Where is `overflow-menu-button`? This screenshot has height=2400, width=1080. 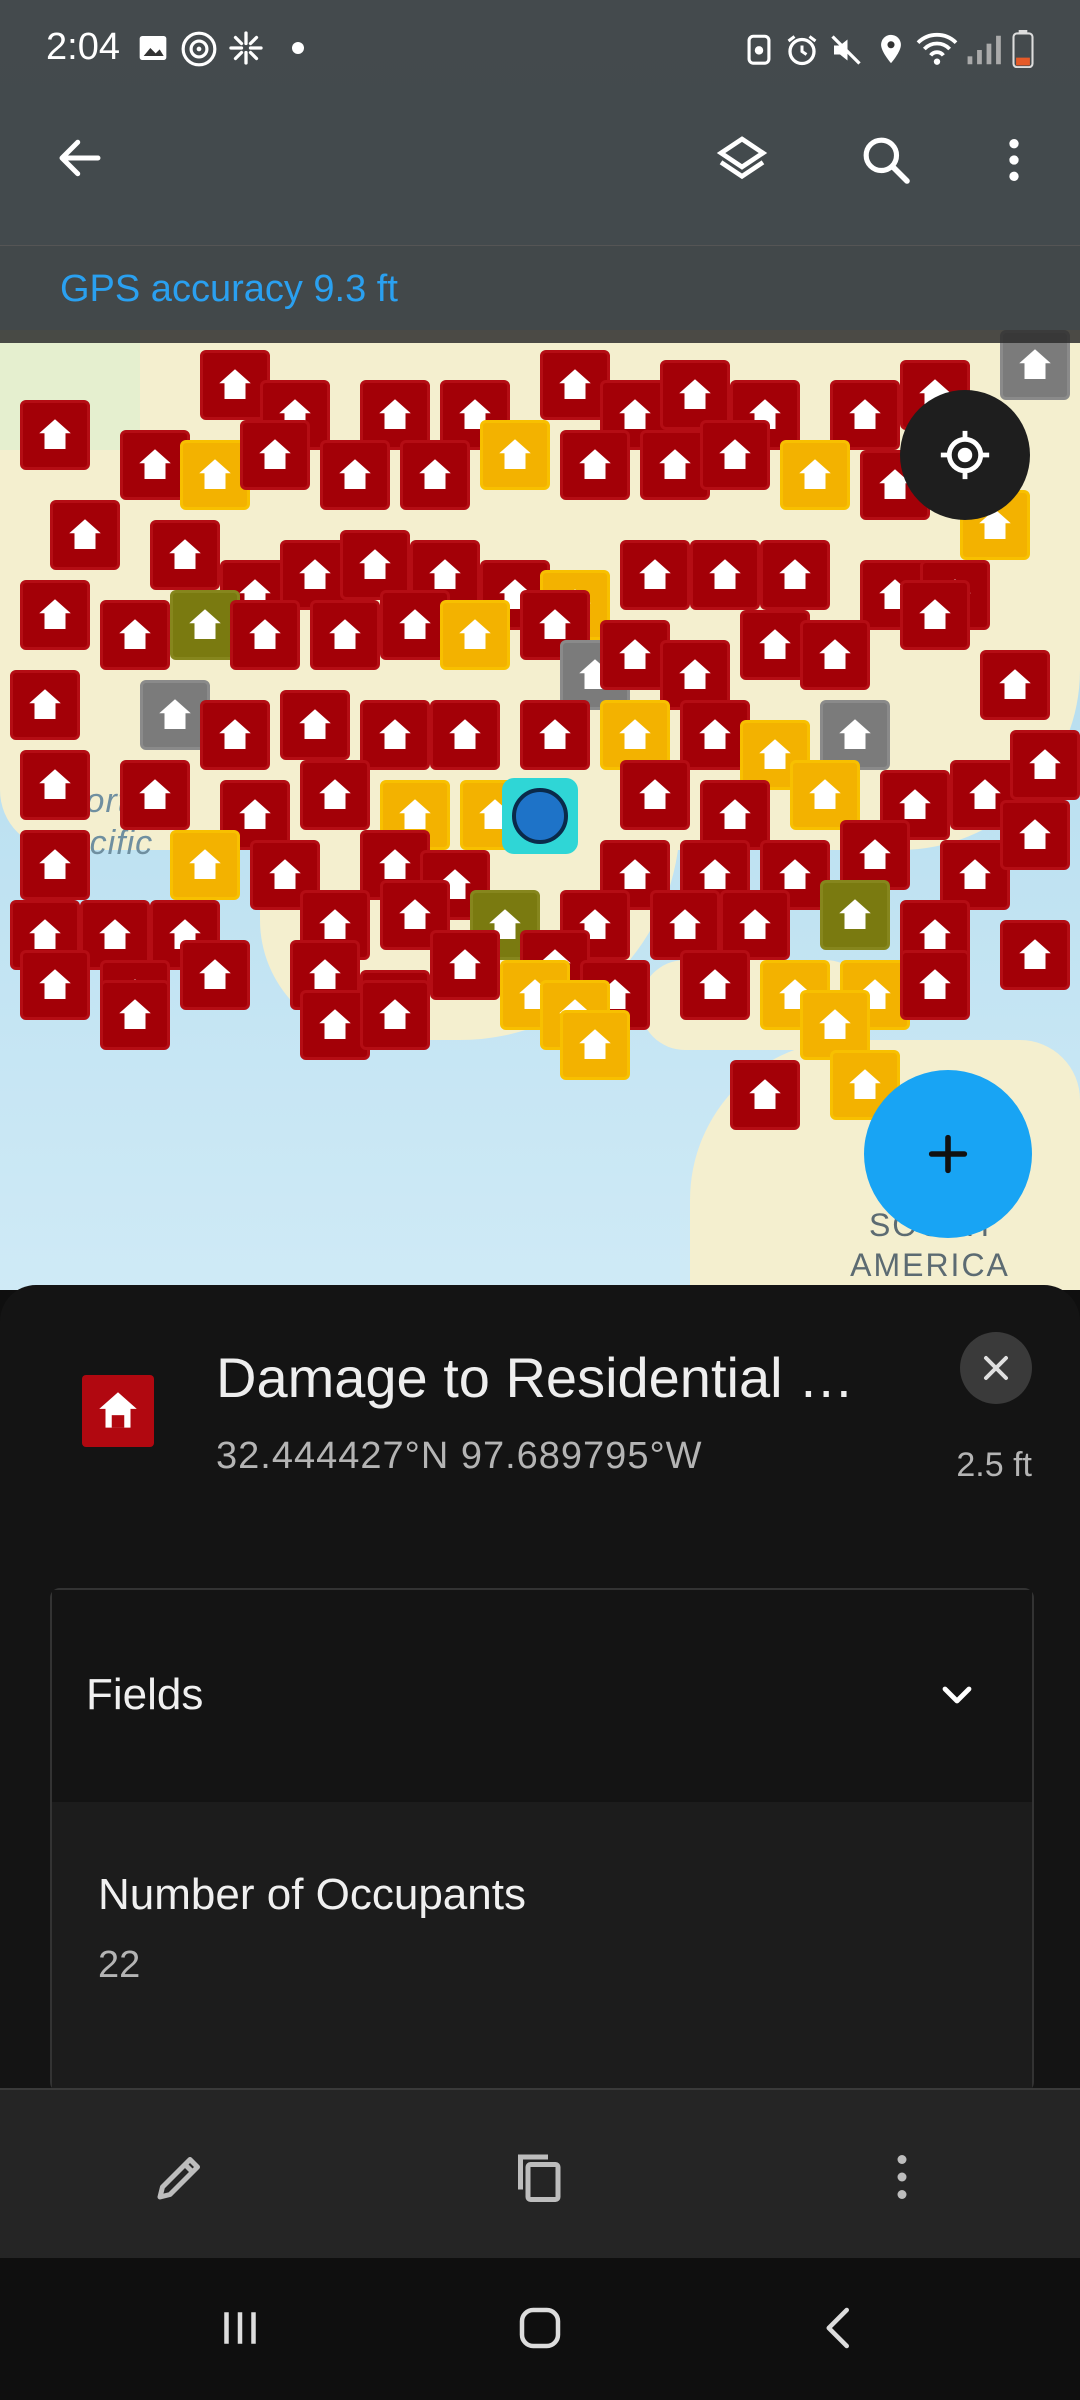
overflow-menu-button is located at coordinates (1014, 160).